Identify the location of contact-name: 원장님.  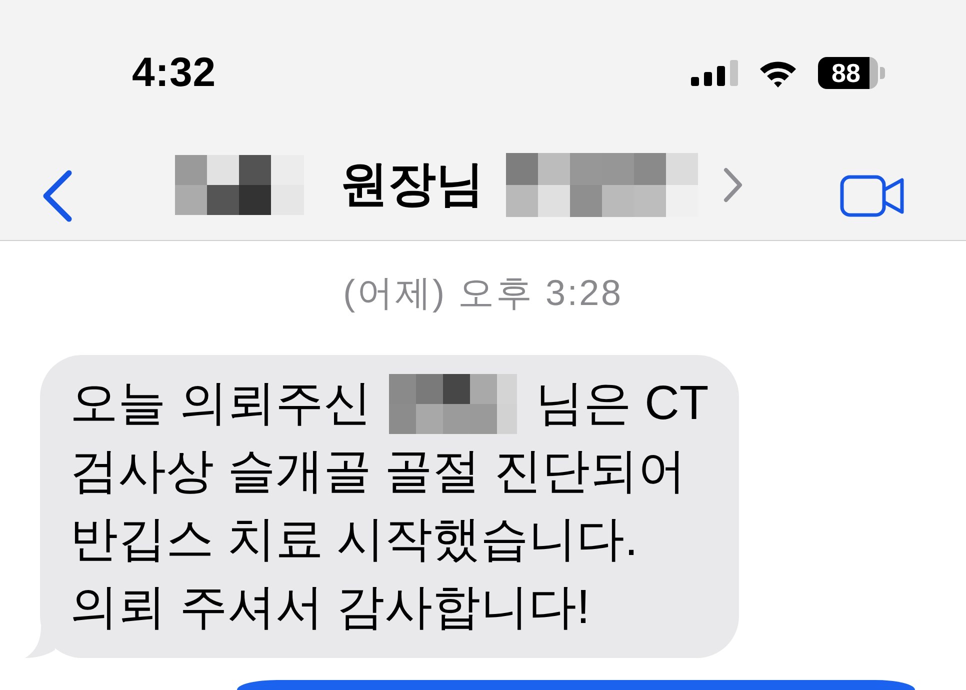
(412, 185).